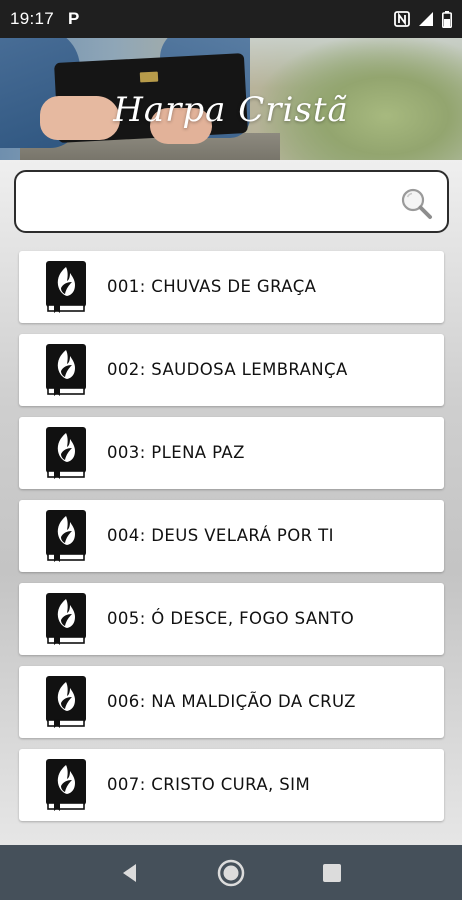 This screenshot has height=900, width=462. What do you see at coordinates (212, 286) in the screenshot?
I see `hymn-title: 001: CHUVAS DE GRAÇA` at bounding box center [212, 286].